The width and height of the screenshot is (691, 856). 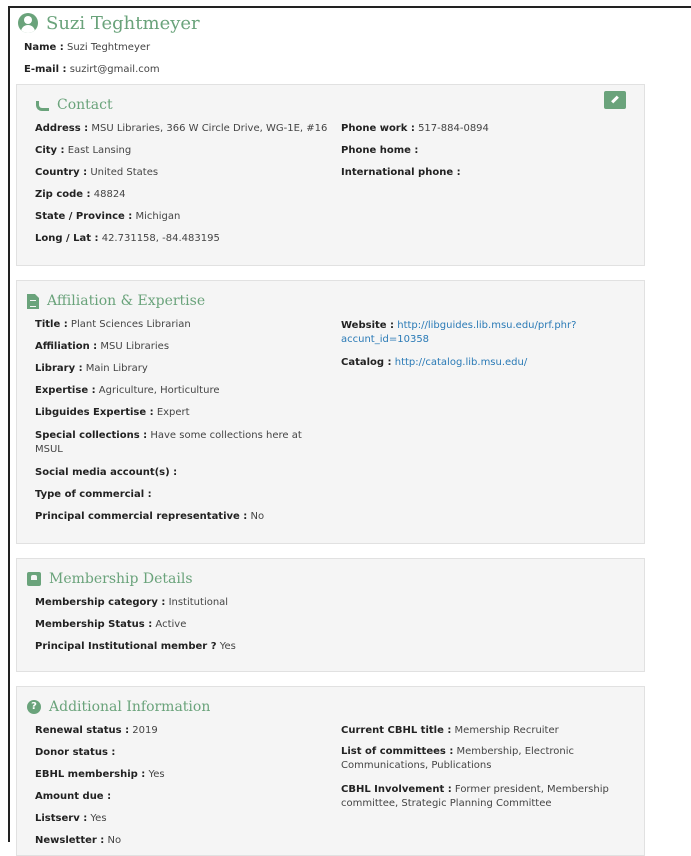 I want to click on social-media-row: Social media account(s) :, so click(x=106, y=472).